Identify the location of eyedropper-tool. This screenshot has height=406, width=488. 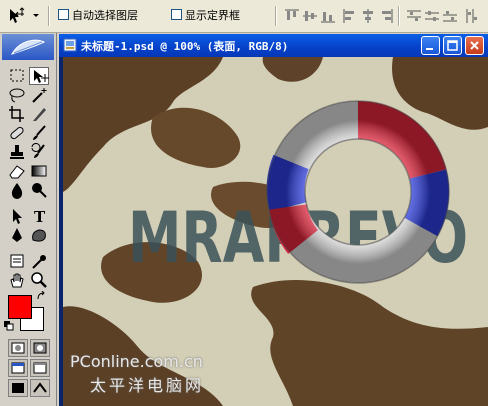
(39, 261).